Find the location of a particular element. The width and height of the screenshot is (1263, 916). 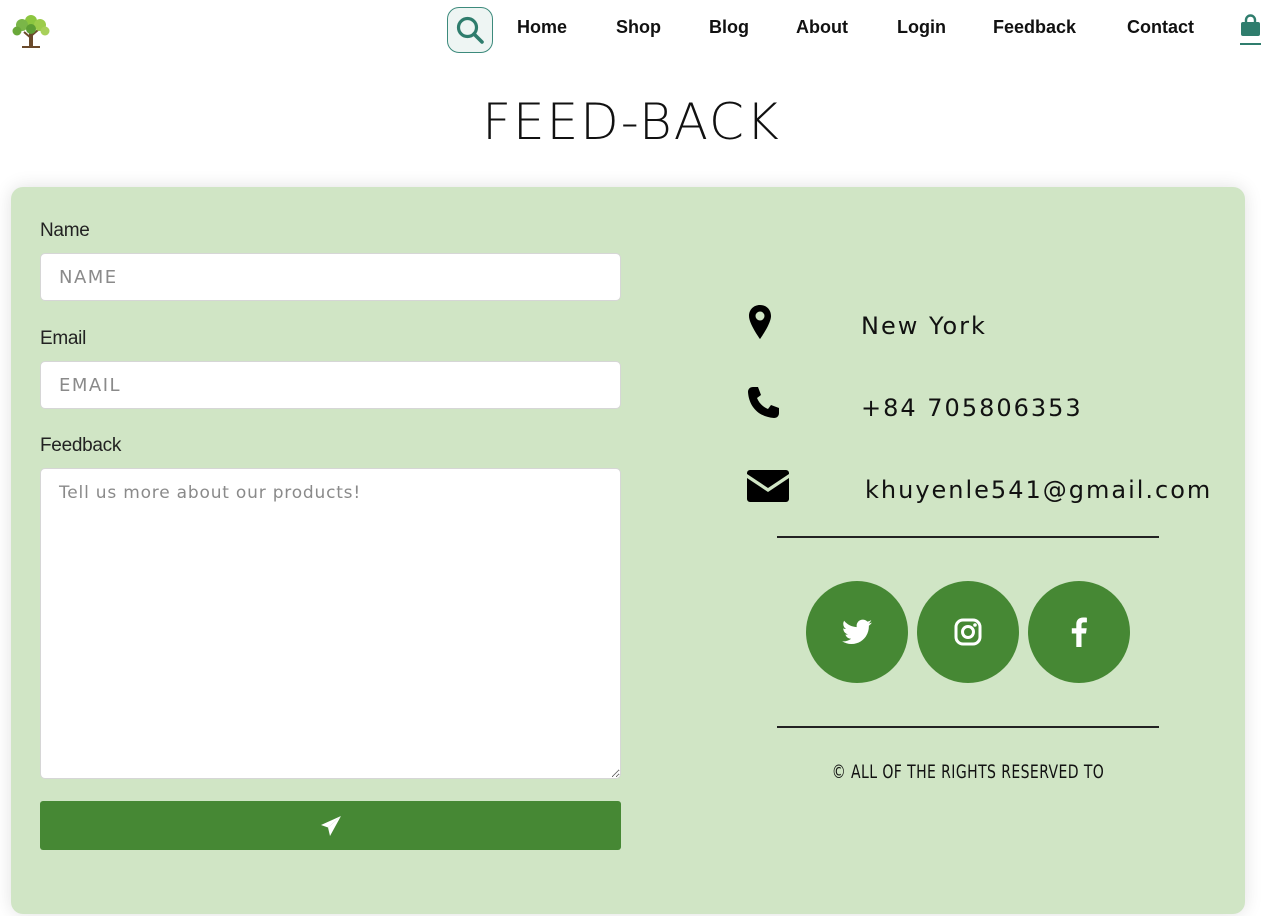

cart-button is located at coordinates (1251, 31).